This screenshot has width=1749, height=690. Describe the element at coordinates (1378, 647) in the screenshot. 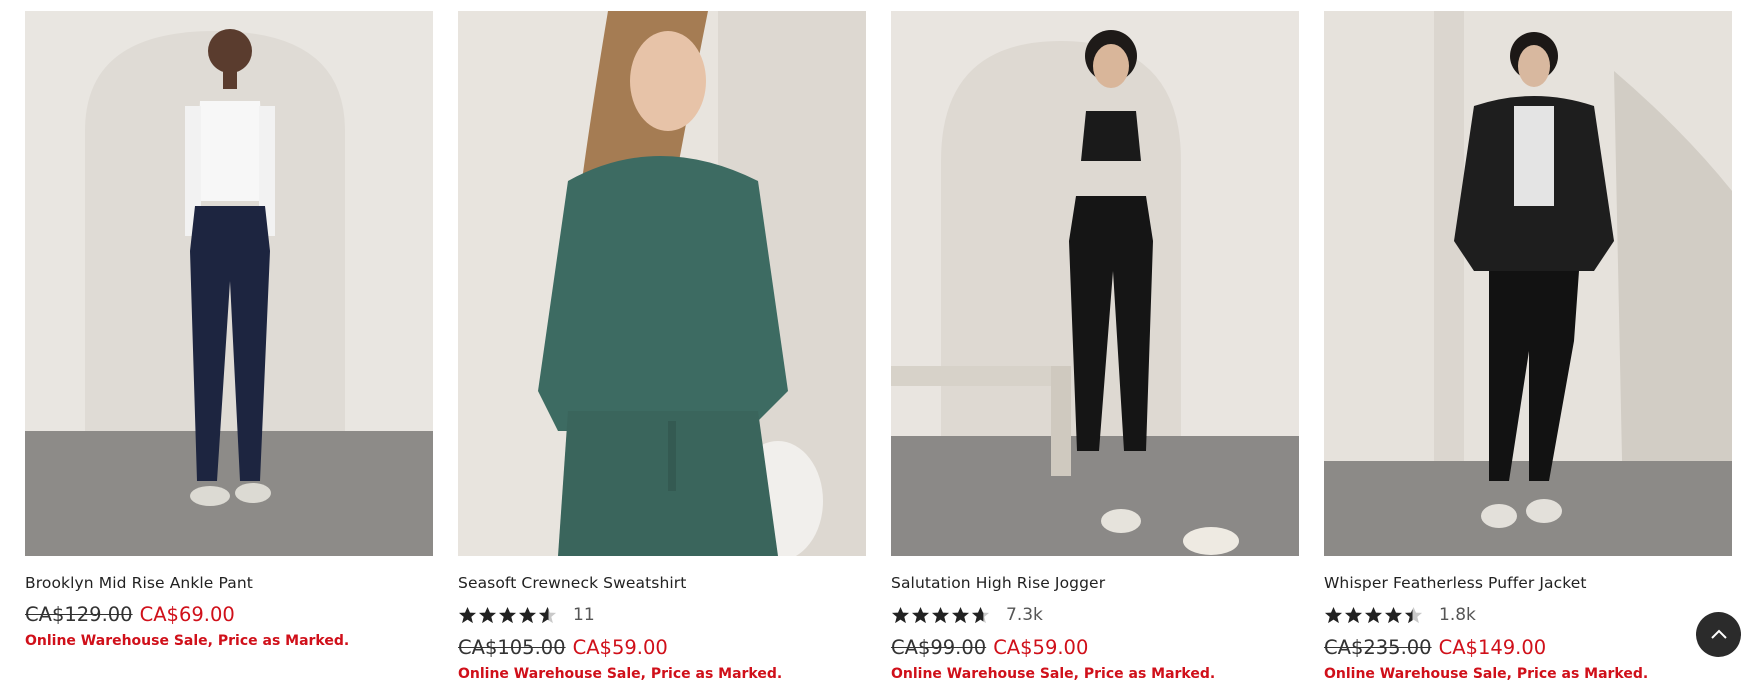

I see `original-price: CA$235.00` at that location.